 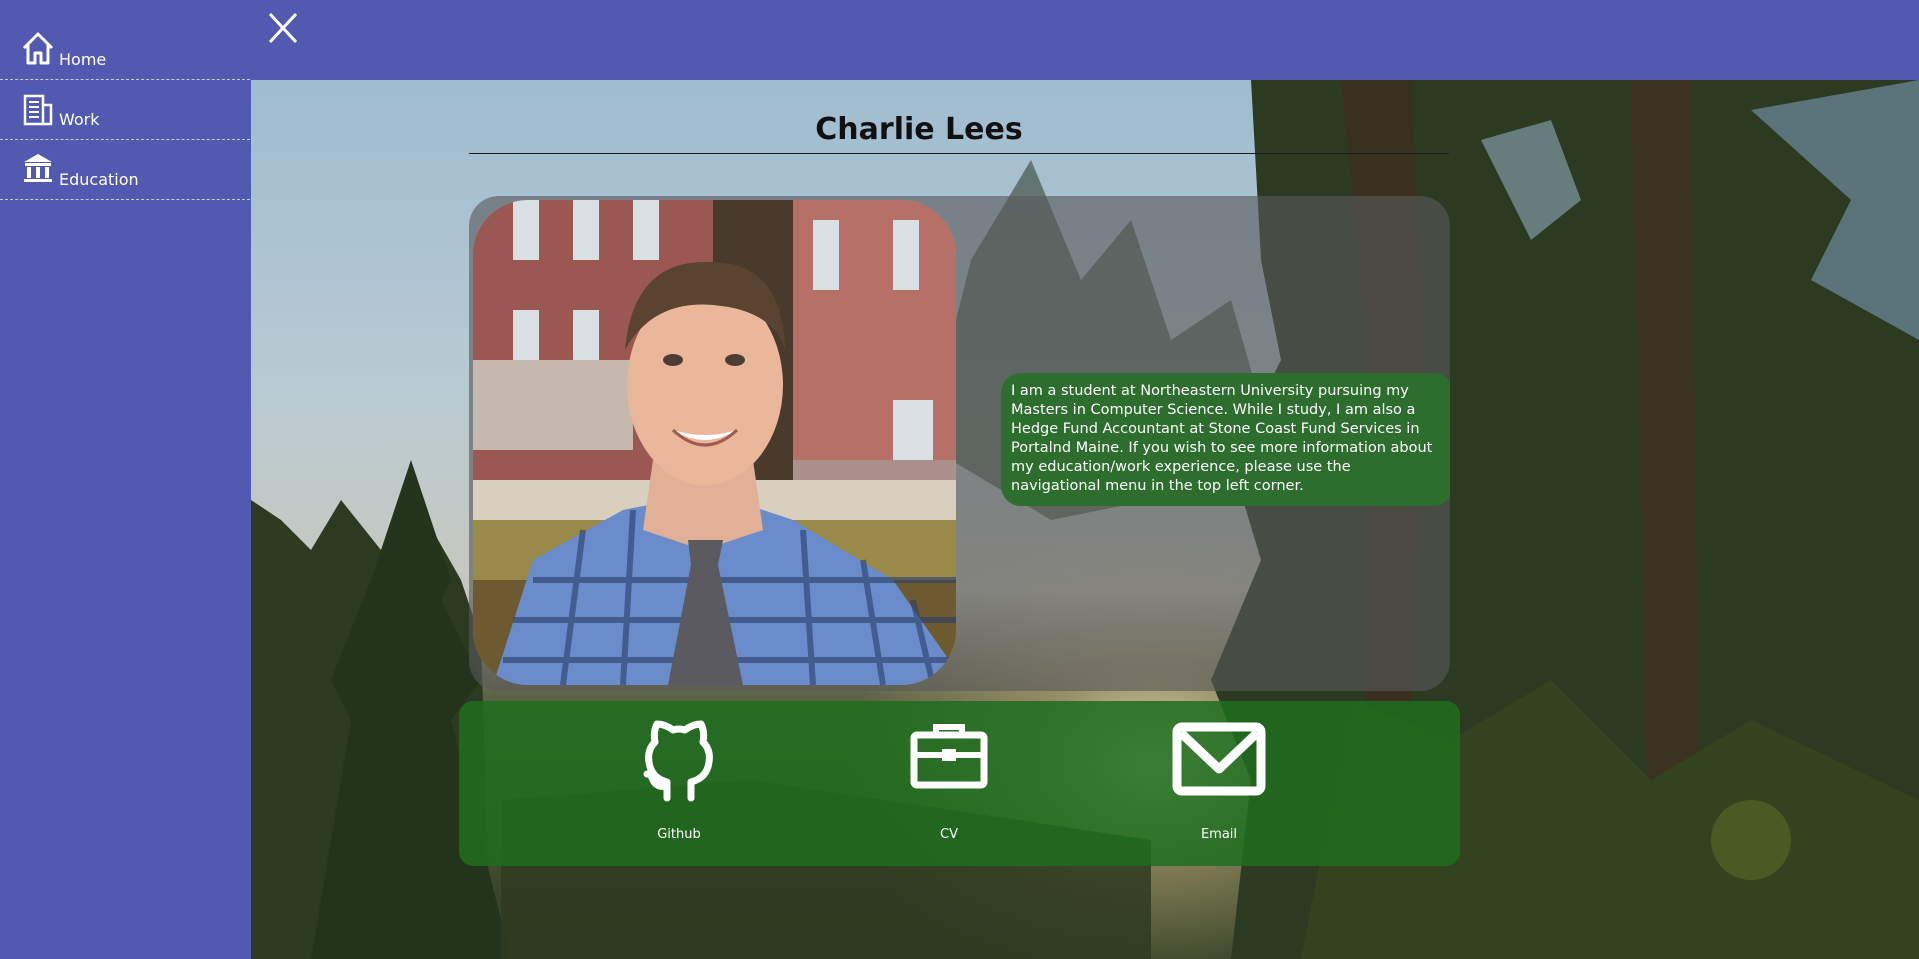 I want to click on close-button, so click(x=282, y=30).